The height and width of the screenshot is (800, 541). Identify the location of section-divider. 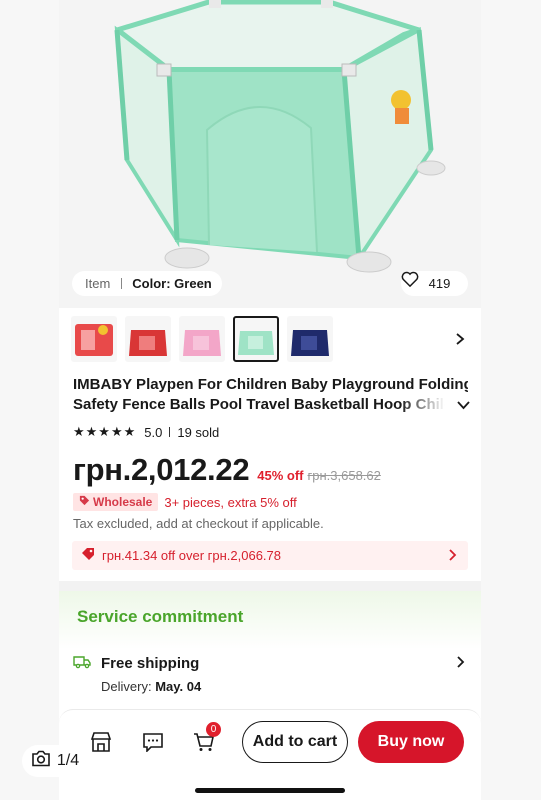
(270, 586).